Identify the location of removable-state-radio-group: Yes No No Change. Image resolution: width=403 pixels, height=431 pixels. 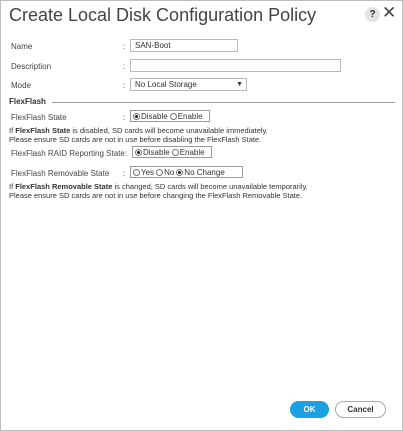
(186, 172).